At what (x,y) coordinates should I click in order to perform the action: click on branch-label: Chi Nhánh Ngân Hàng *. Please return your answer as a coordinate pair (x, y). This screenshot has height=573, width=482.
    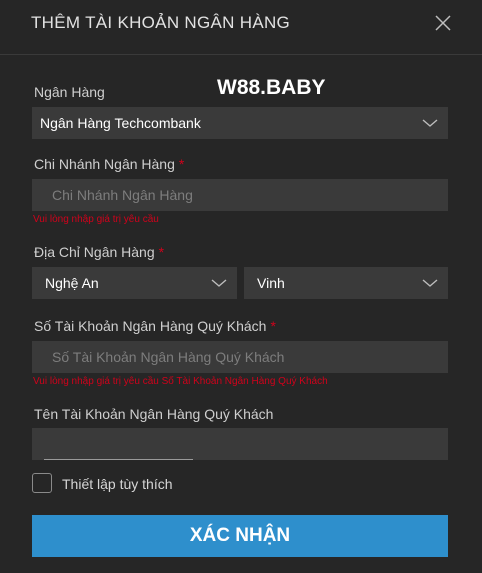
    Looking at the image, I should click on (109, 164).